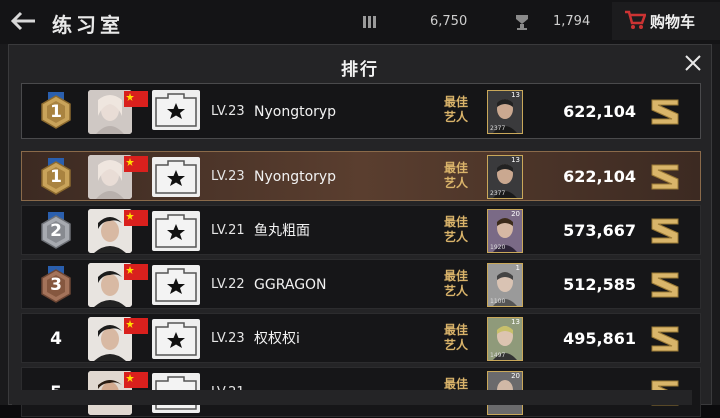 The height and width of the screenshot is (418, 720). Describe the element at coordinates (498, 301) in the screenshot. I see `card-number: 1100` at that location.